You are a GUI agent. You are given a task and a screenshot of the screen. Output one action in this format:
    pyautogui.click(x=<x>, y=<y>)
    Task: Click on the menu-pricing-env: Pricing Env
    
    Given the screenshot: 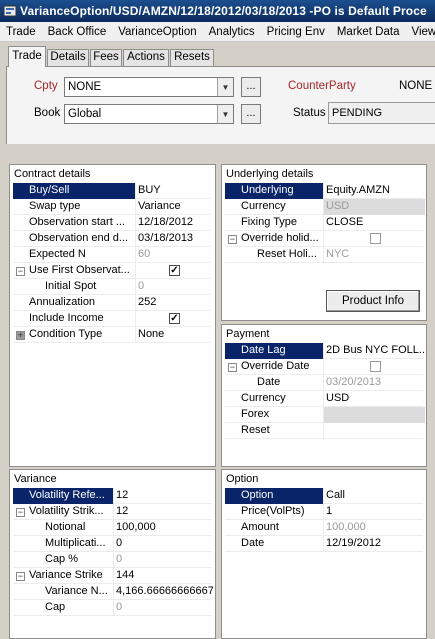 What is the action you would take?
    pyautogui.click(x=296, y=32)
    